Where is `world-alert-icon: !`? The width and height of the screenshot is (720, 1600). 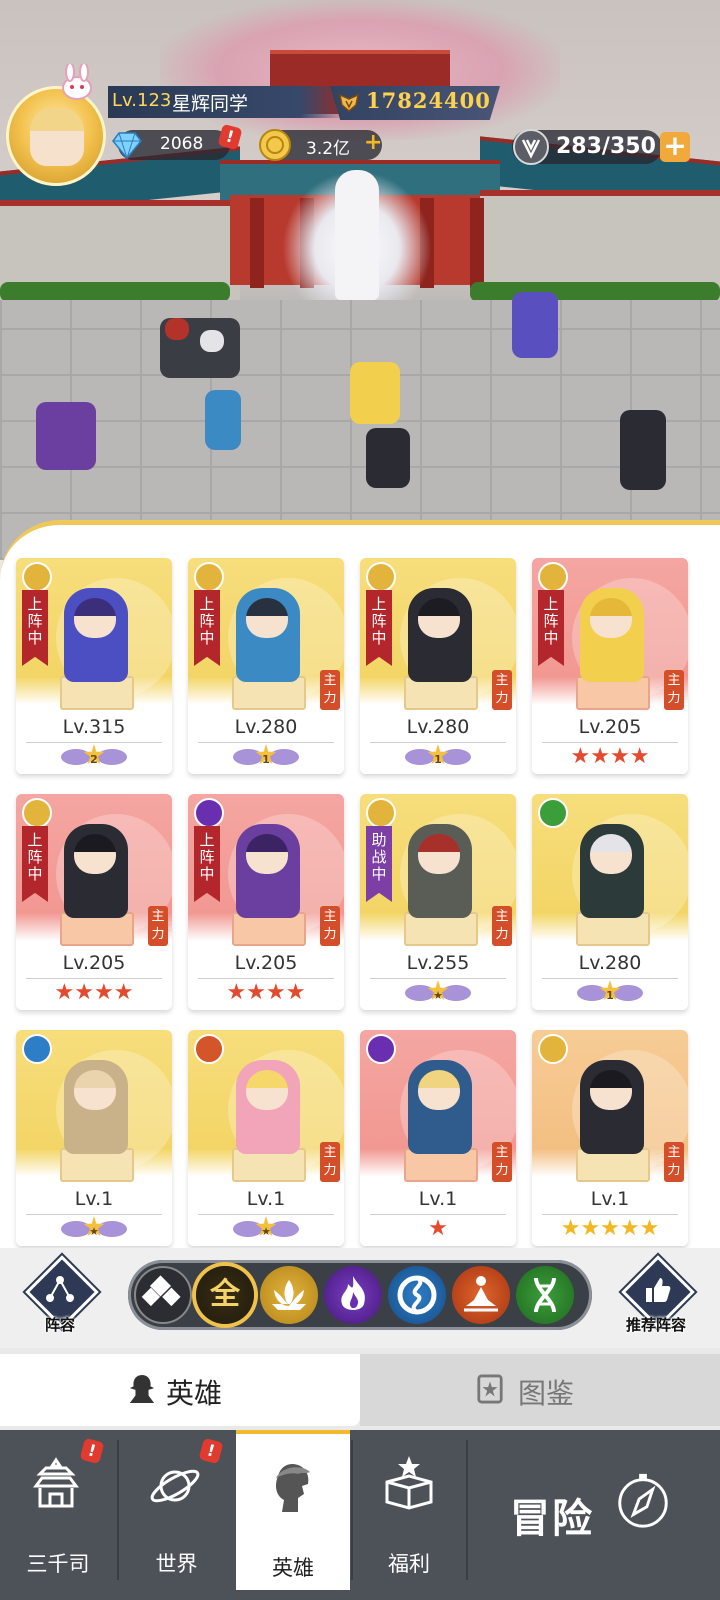
world-alert-icon: ! is located at coordinates (211, 1451).